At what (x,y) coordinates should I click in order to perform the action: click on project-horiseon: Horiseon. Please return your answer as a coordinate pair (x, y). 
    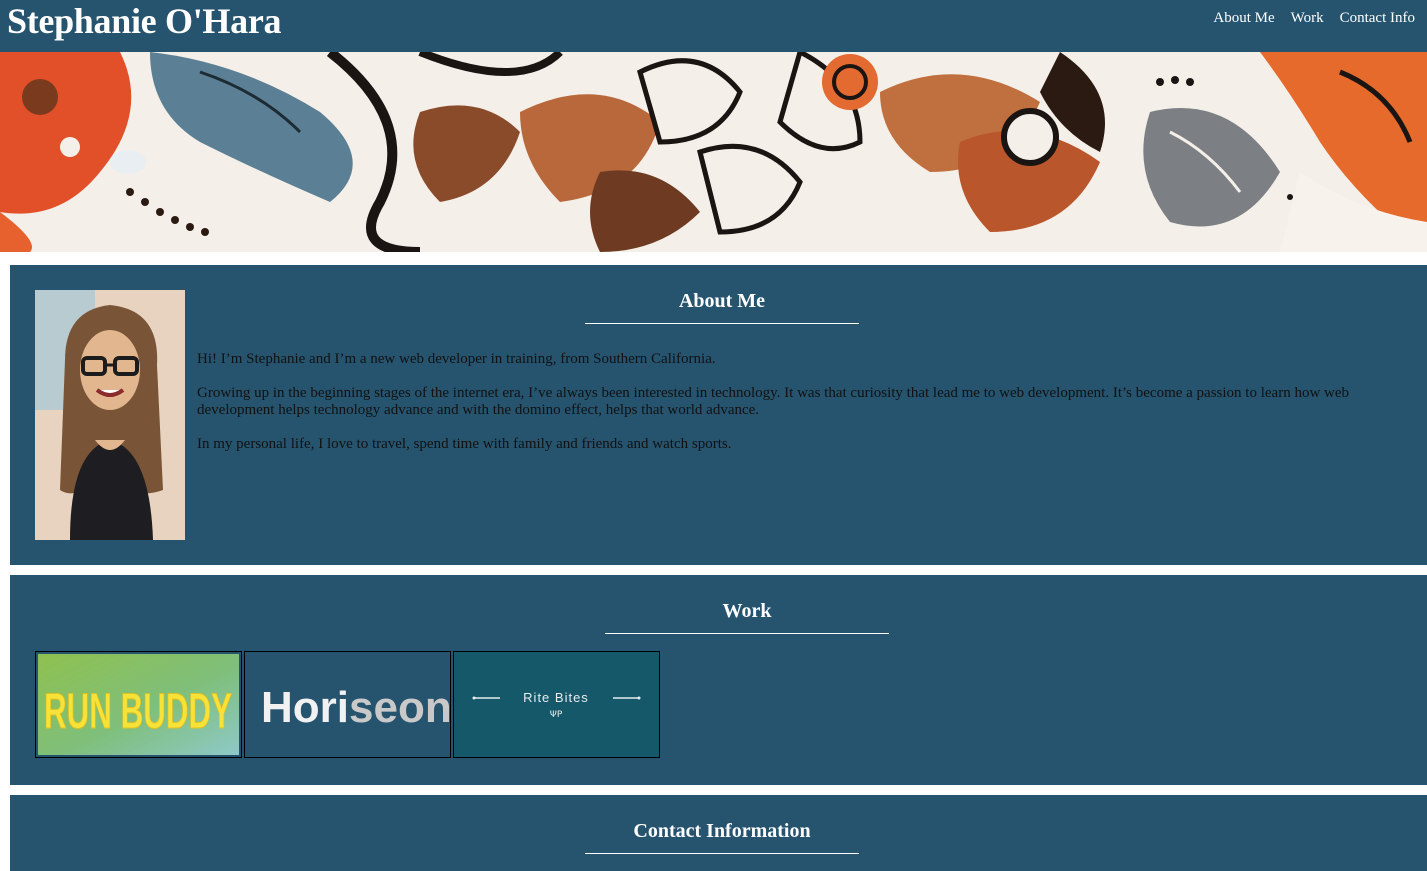
    Looking at the image, I should click on (347, 704).